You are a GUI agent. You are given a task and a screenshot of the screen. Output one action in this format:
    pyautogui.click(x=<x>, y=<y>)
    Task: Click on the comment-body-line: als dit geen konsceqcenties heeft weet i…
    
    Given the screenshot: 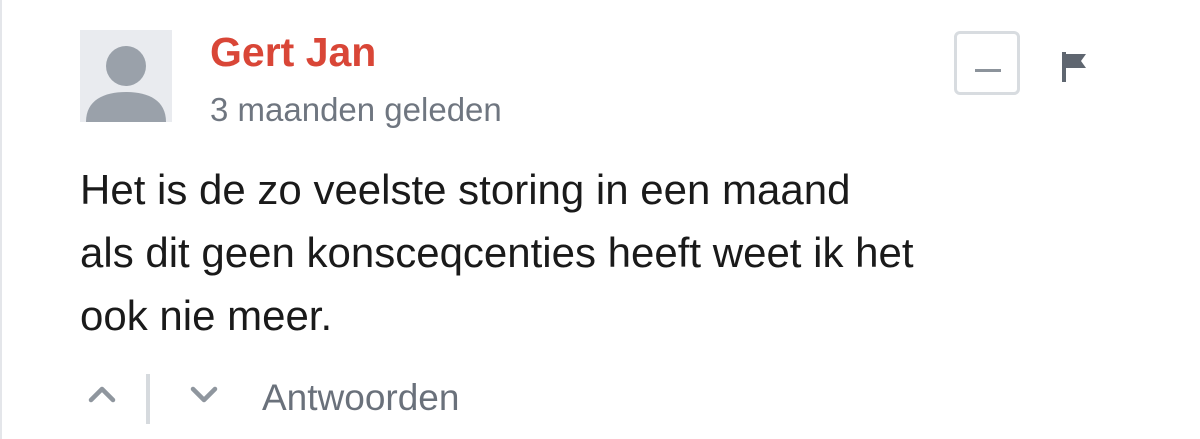 What is the action you would take?
    pyautogui.click(x=497, y=252)
    